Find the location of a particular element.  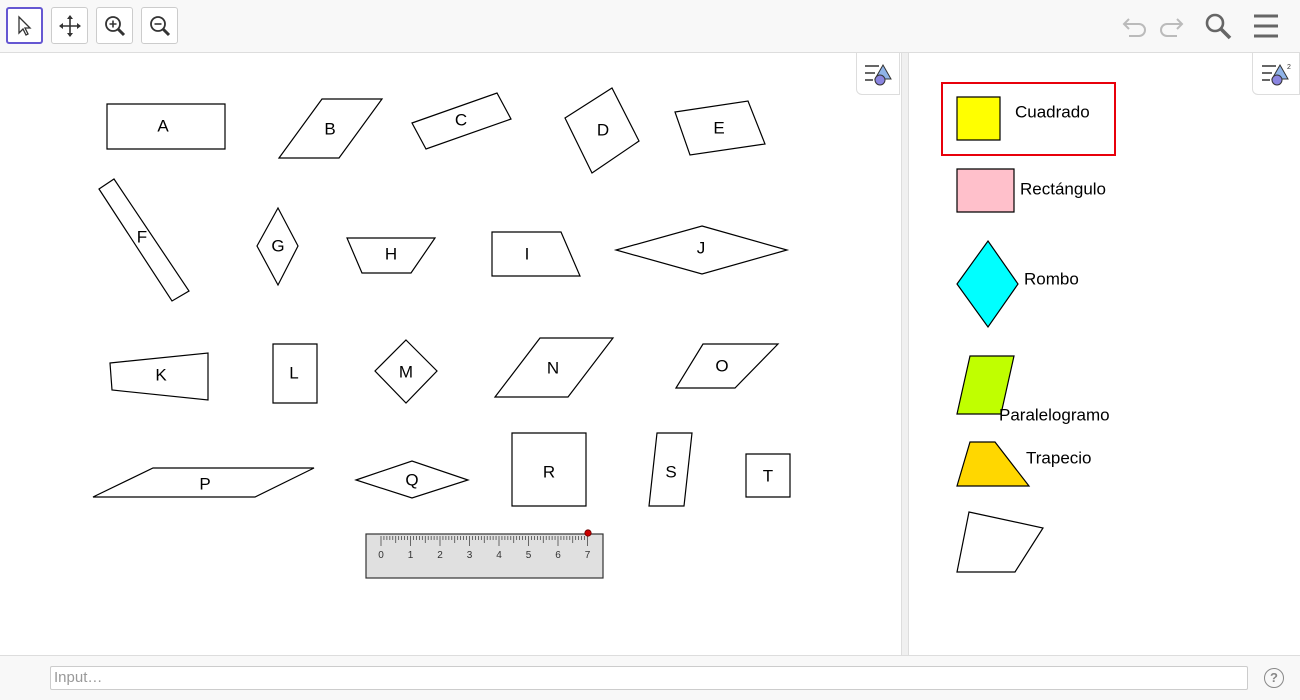

shape-label: H is located at coordinates (391, 253).